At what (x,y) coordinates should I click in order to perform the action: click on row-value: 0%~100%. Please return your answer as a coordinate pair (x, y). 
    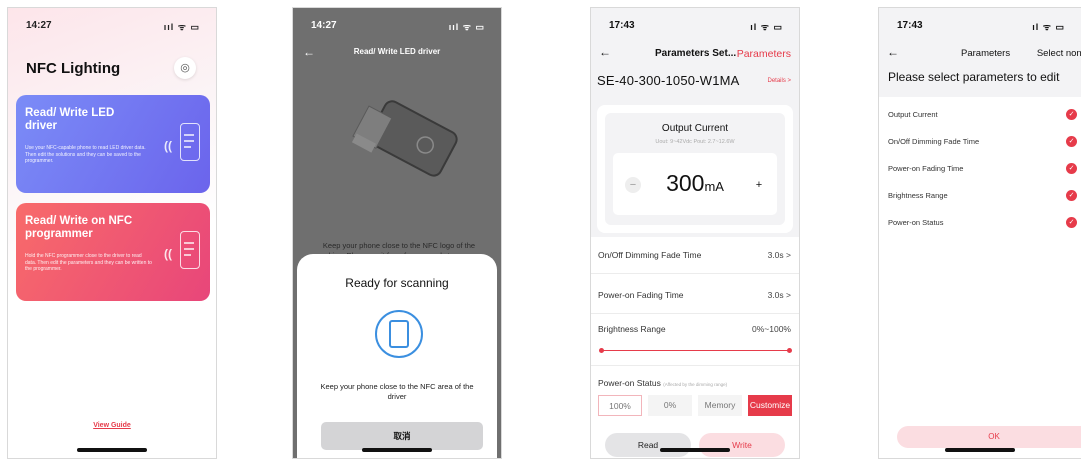
    Looking at the image, I should click on (771, 329).